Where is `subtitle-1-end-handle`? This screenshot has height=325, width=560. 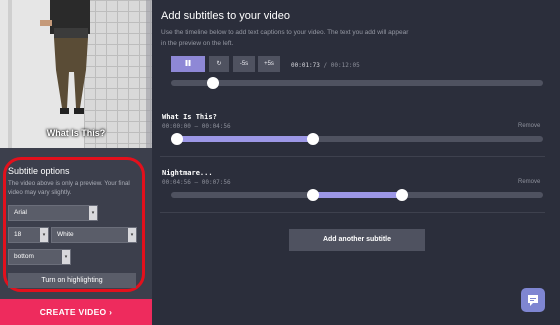 subtitle-1-end-handle is located at coordinates (313, 139).